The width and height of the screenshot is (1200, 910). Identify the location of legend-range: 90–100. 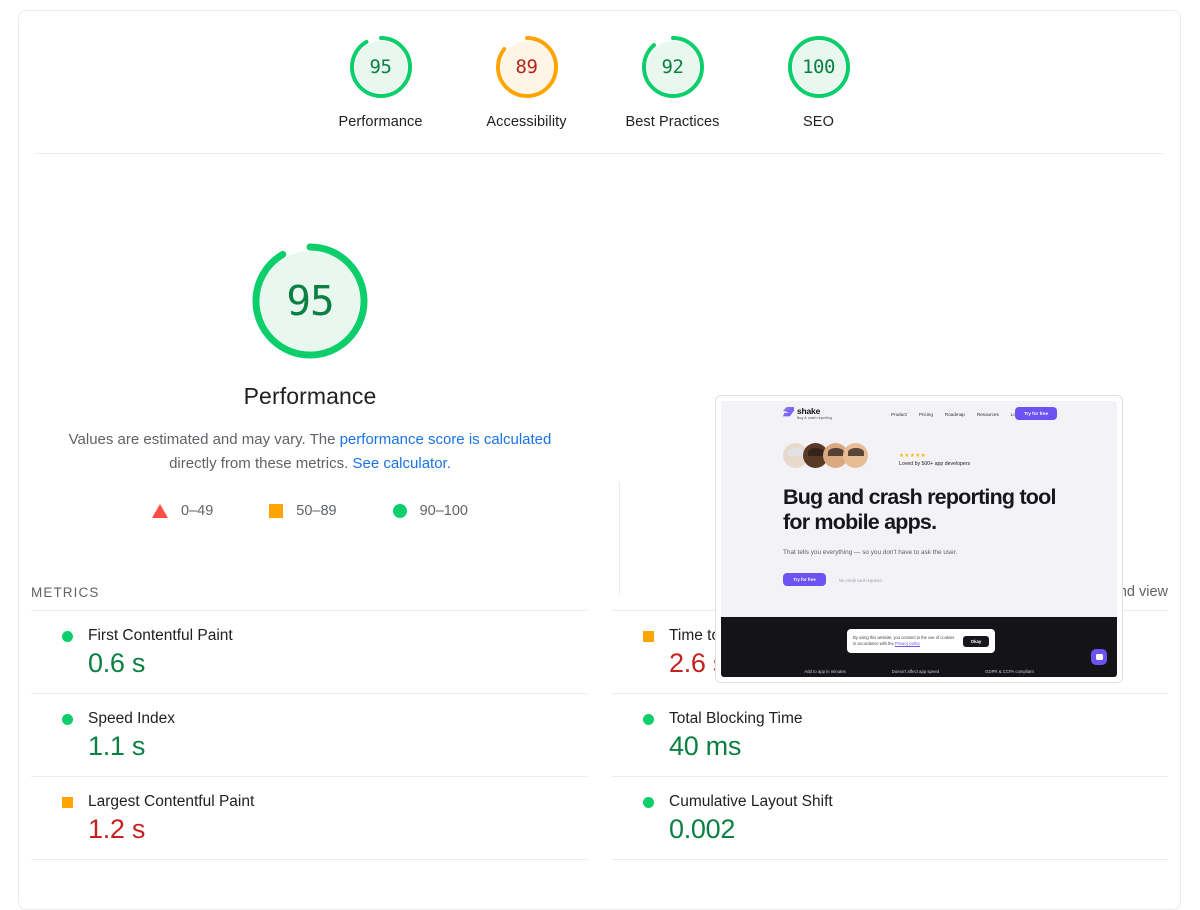
(443, 511).